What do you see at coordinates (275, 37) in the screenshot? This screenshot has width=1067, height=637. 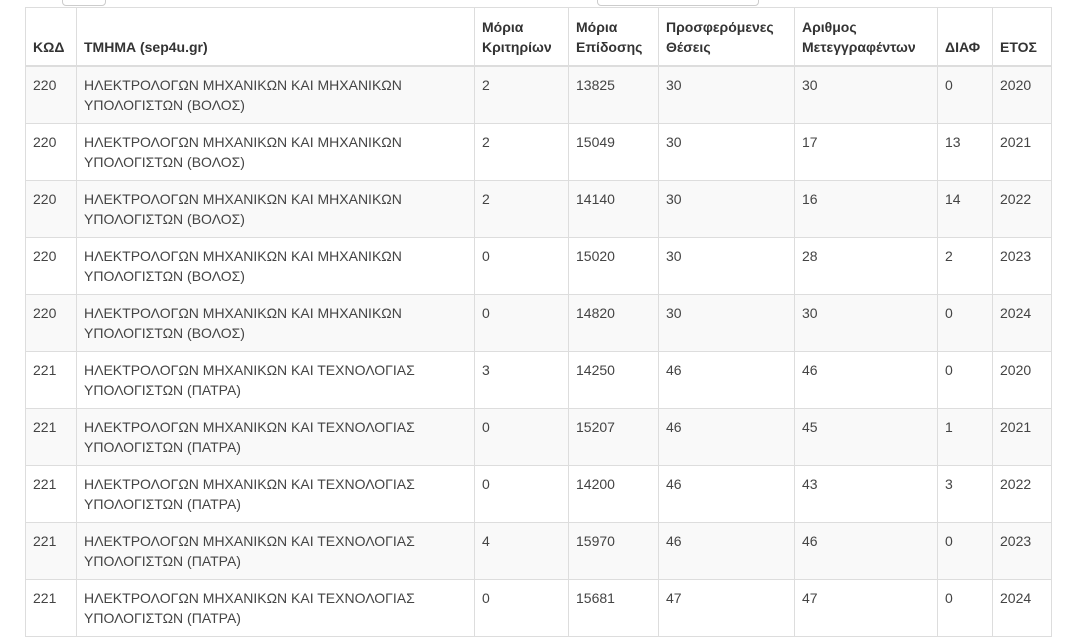 I see `column-header-department: ΤΜΗΜΑ (sep4u.gr)` at bounding box center [275, 37].